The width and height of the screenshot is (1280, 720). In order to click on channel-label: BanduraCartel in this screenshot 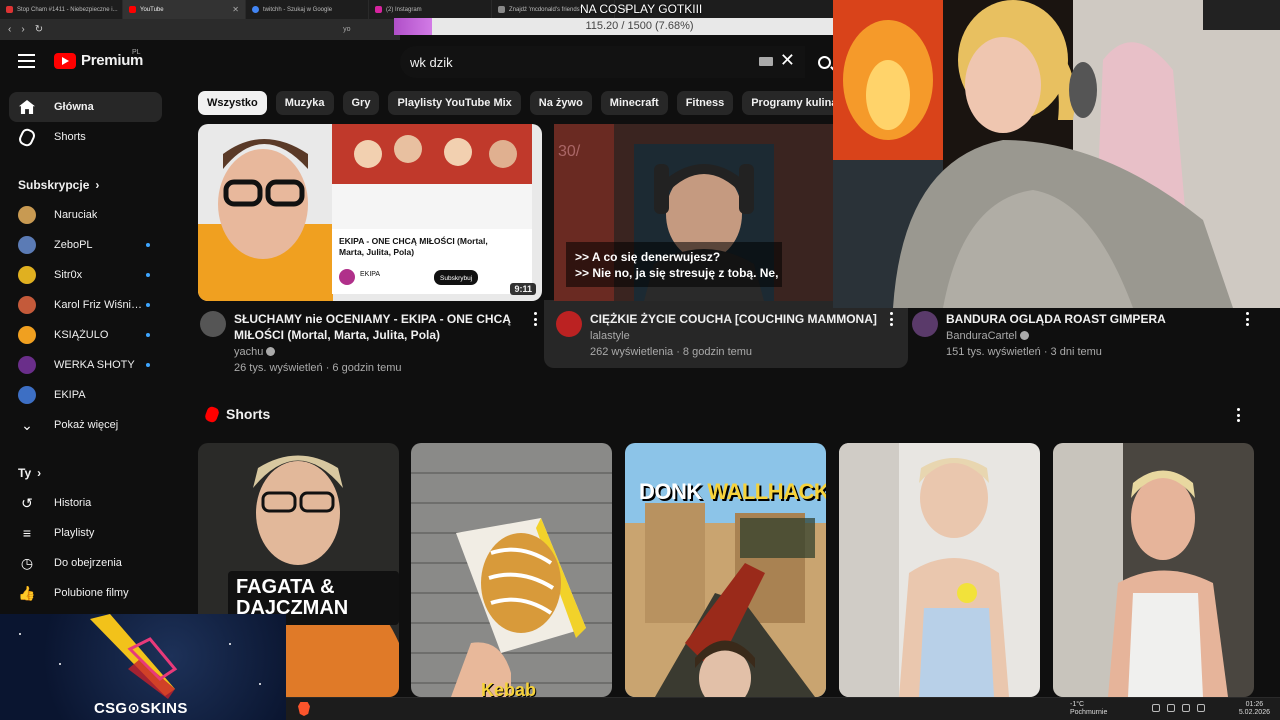, I will do `click(981, 336)`.